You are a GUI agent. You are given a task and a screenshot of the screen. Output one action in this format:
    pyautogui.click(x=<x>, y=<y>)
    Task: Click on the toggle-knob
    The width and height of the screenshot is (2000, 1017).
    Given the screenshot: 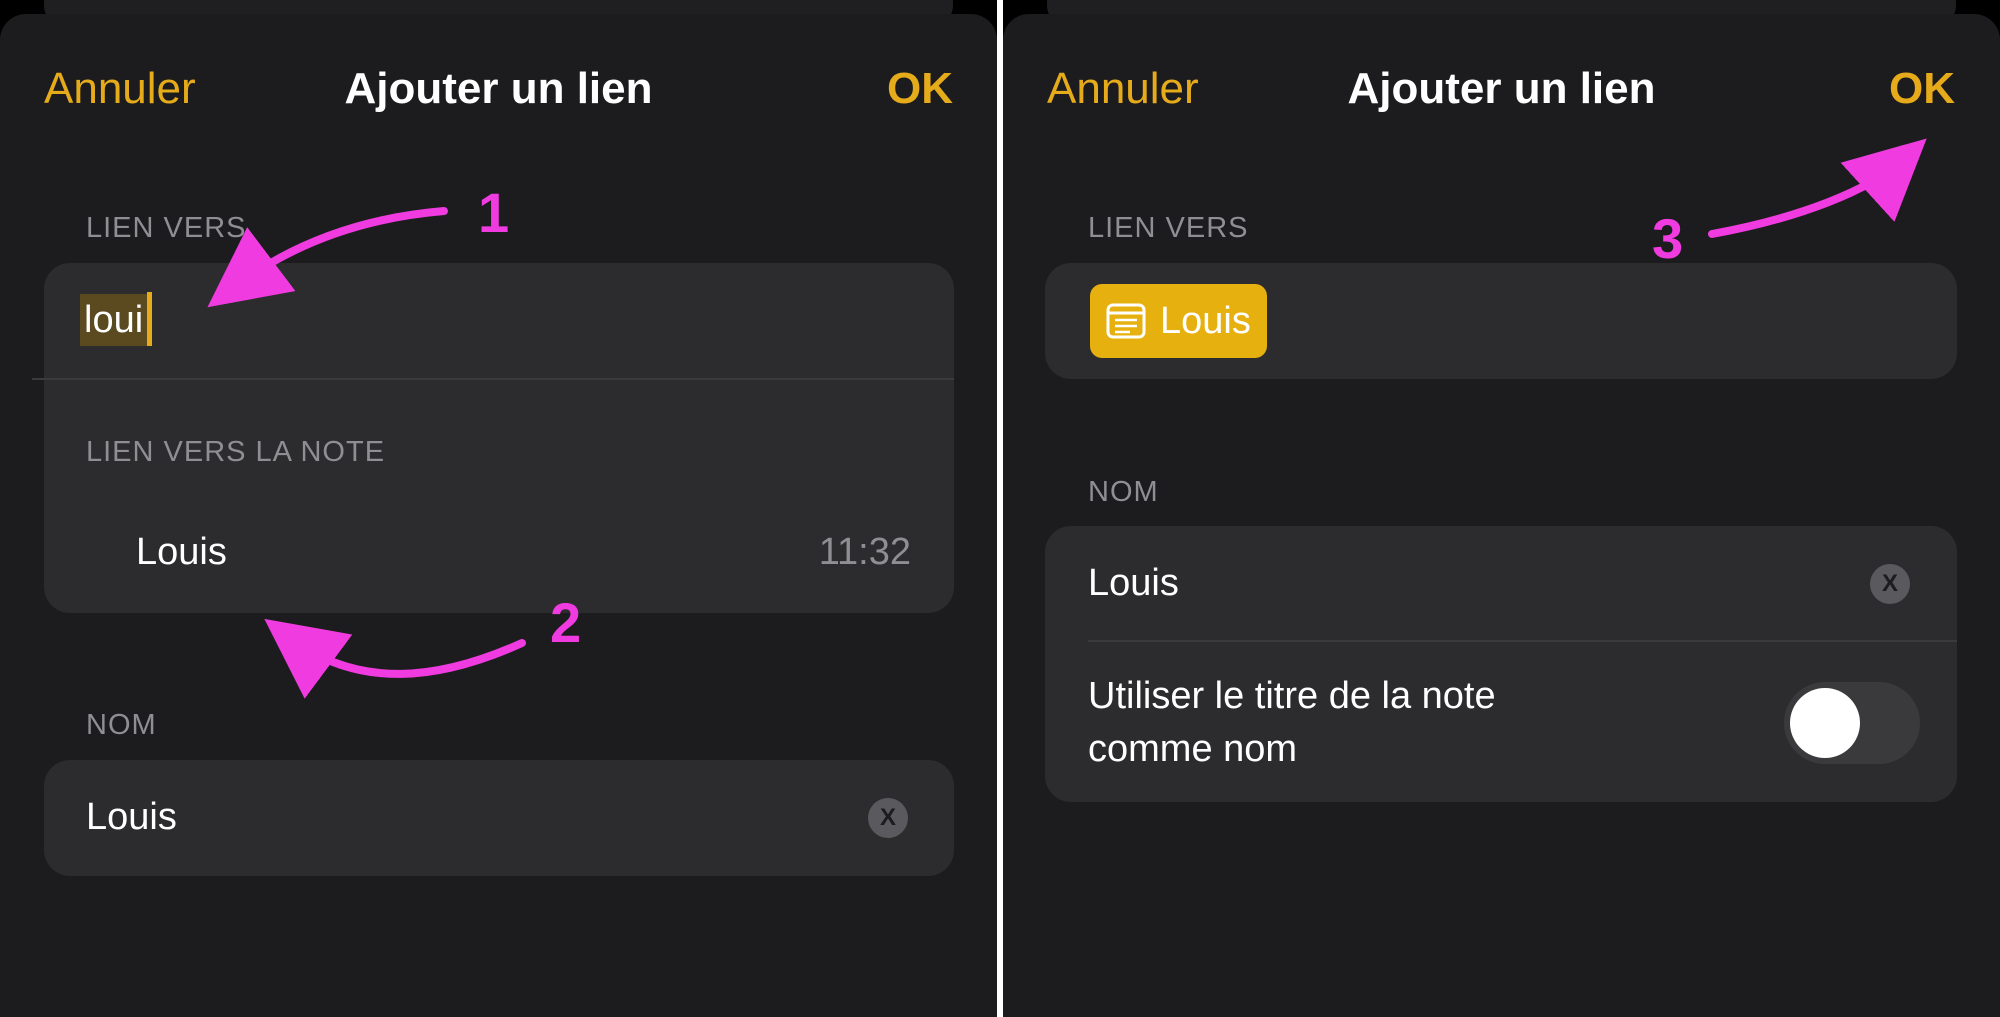 What is the action you would take?
    pyautogui.click(x=1825, y=723)
    